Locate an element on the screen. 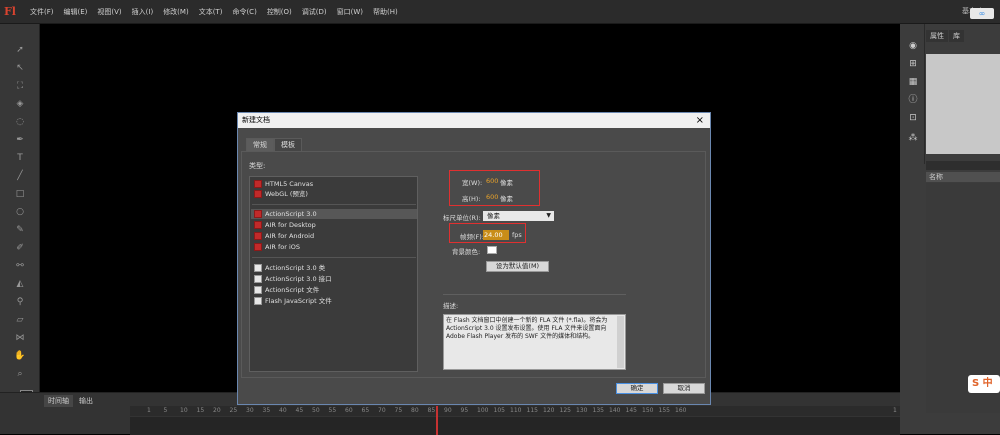 The height and width of the screenshot is (435, 1000). brush-tool-icon: ✐ is located at coordinates (20, 248).